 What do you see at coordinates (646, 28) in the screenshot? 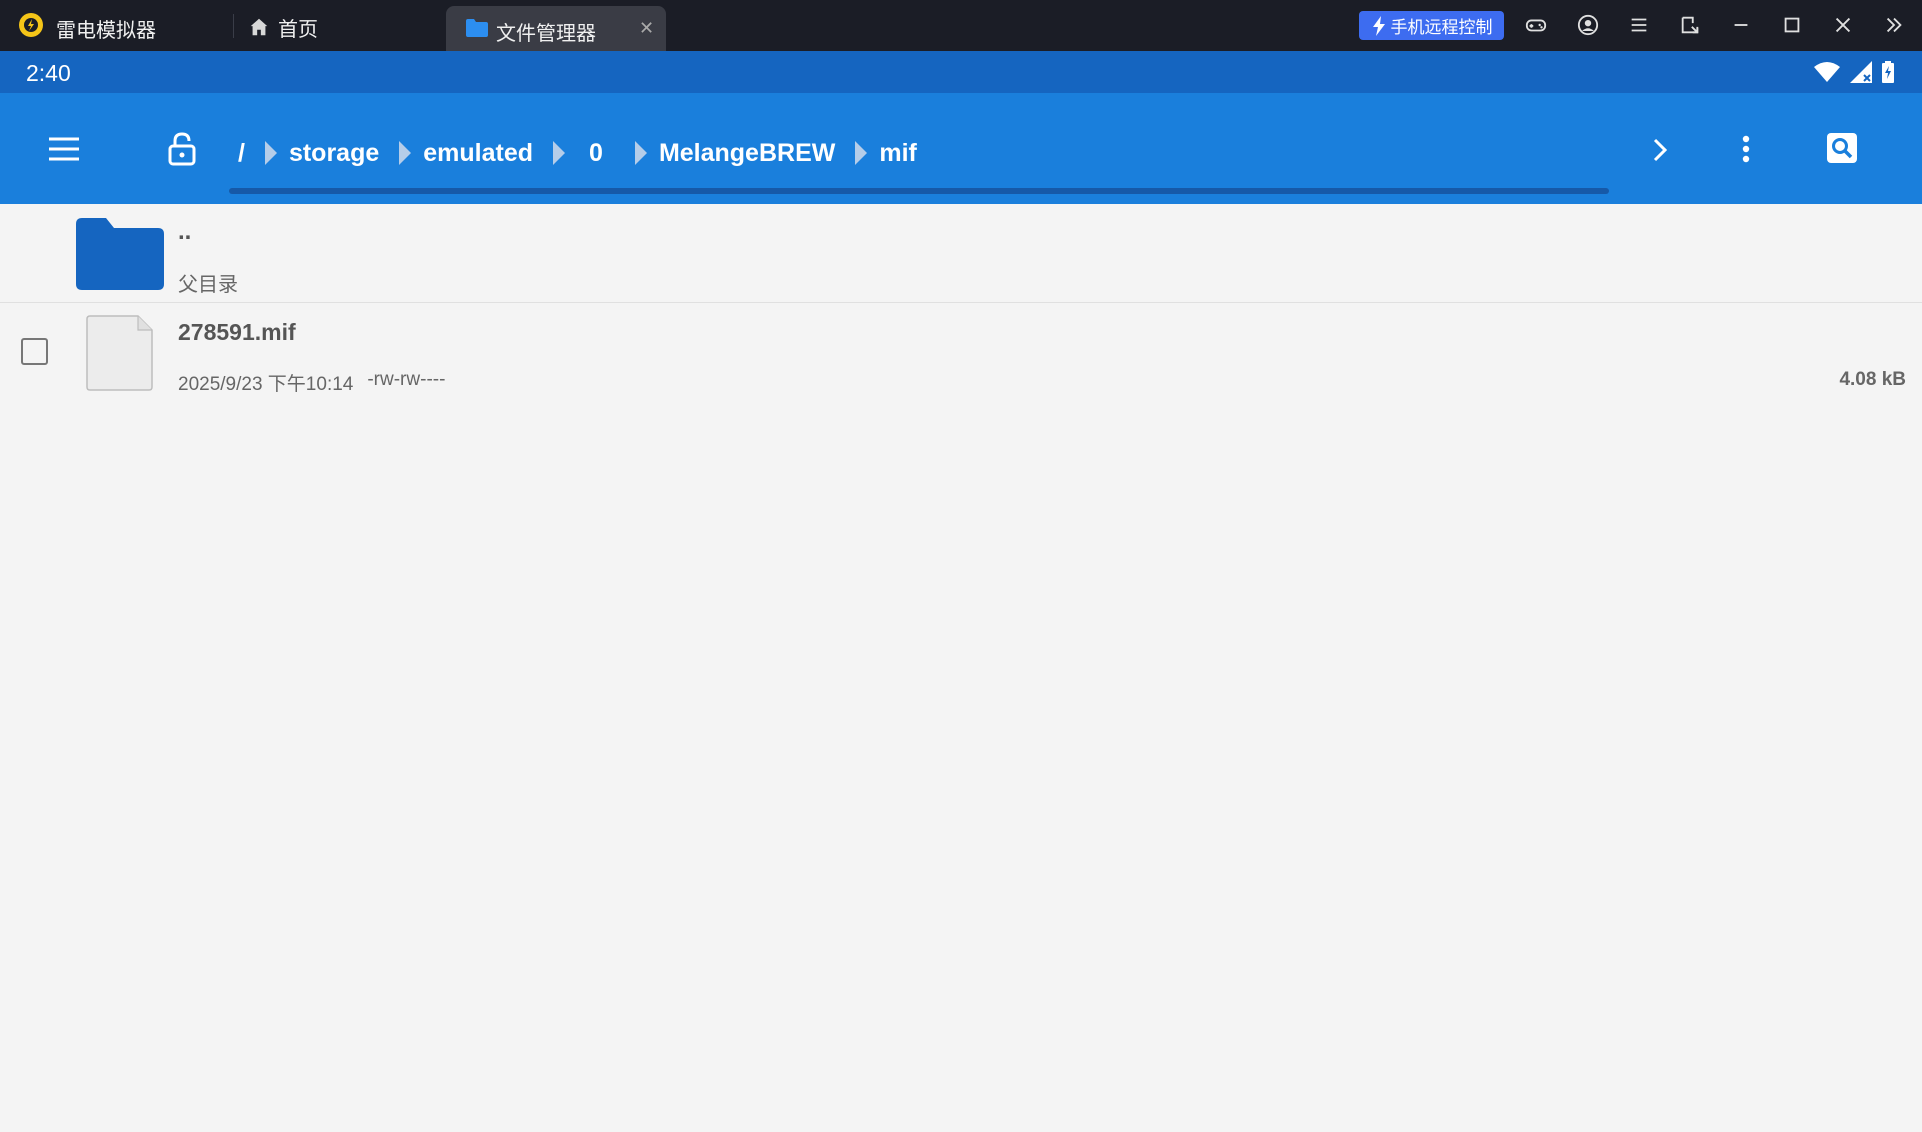
I see `close-tab-icon: ✕` at bounding box center [646, 28].